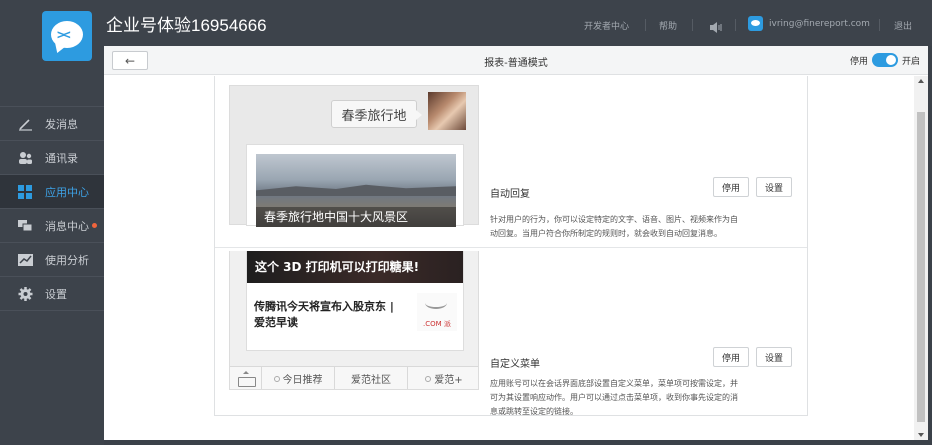 Image resolution: width=932 pixels, height=445 pixels. I want to click on article-thumbnail: .COM 派, so click(437, 312).